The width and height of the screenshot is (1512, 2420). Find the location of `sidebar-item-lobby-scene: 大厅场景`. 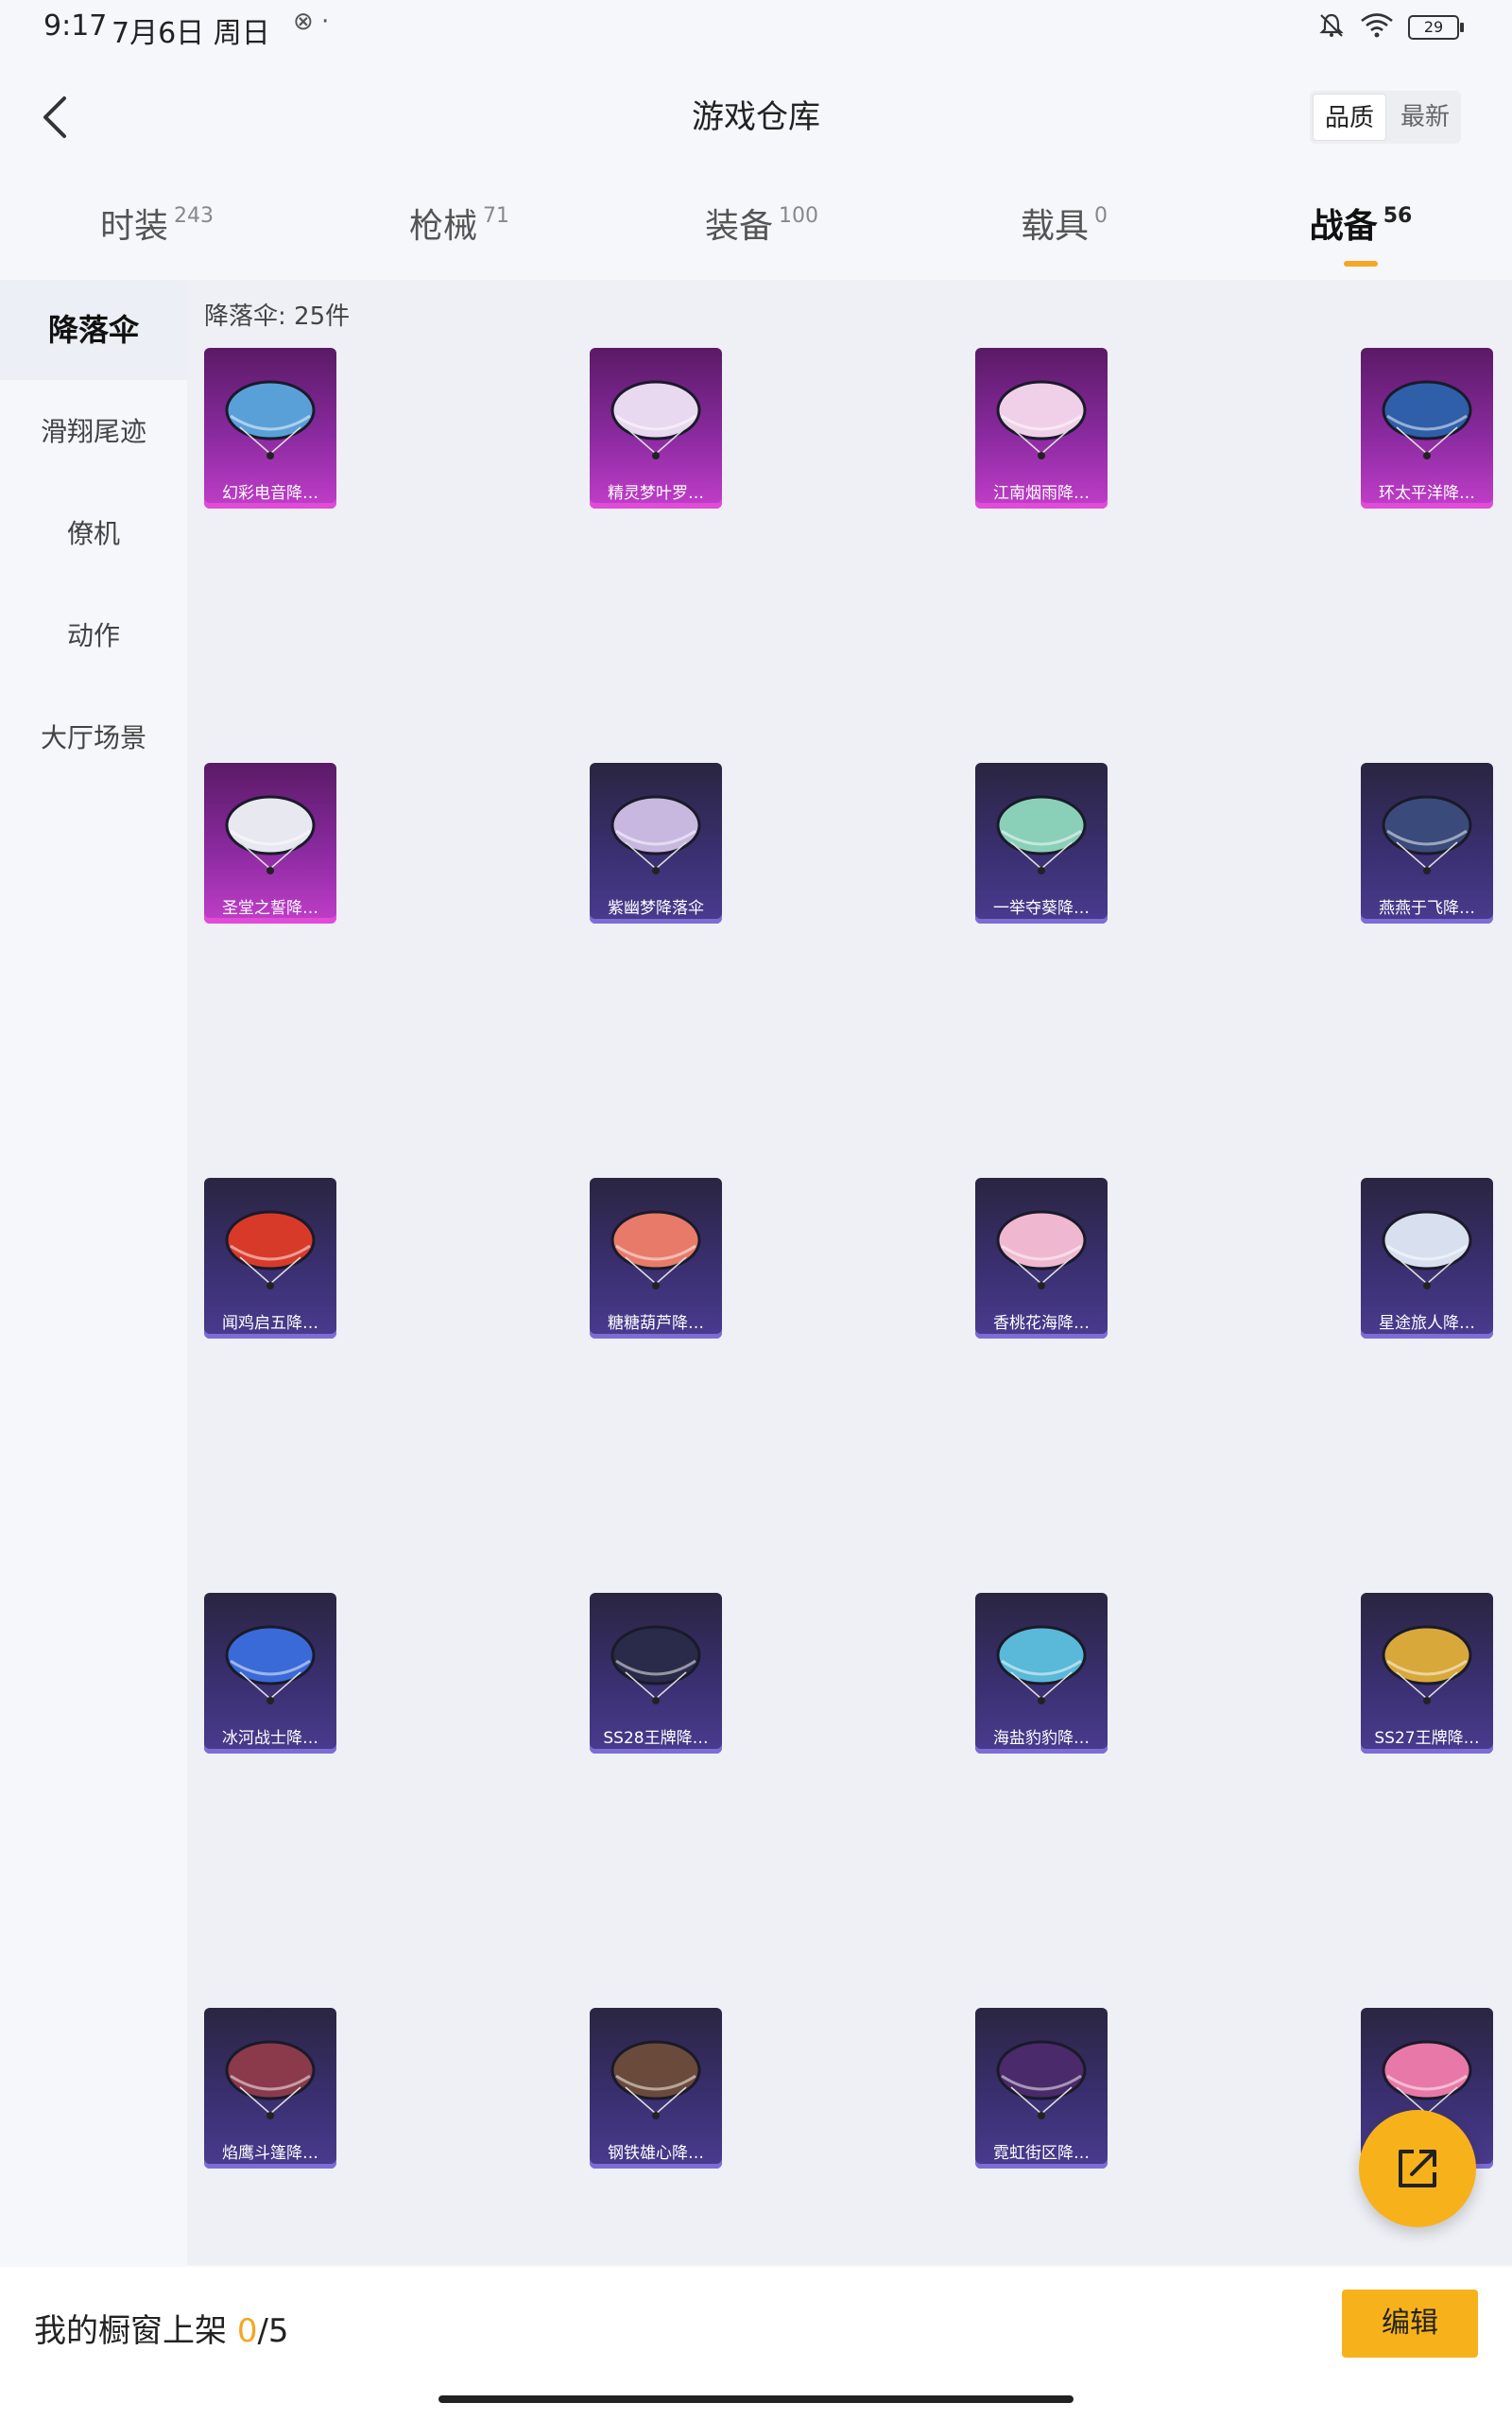

sidebar-item-lobby-scene: 大厅场景 is located at coordinates (93, 738).